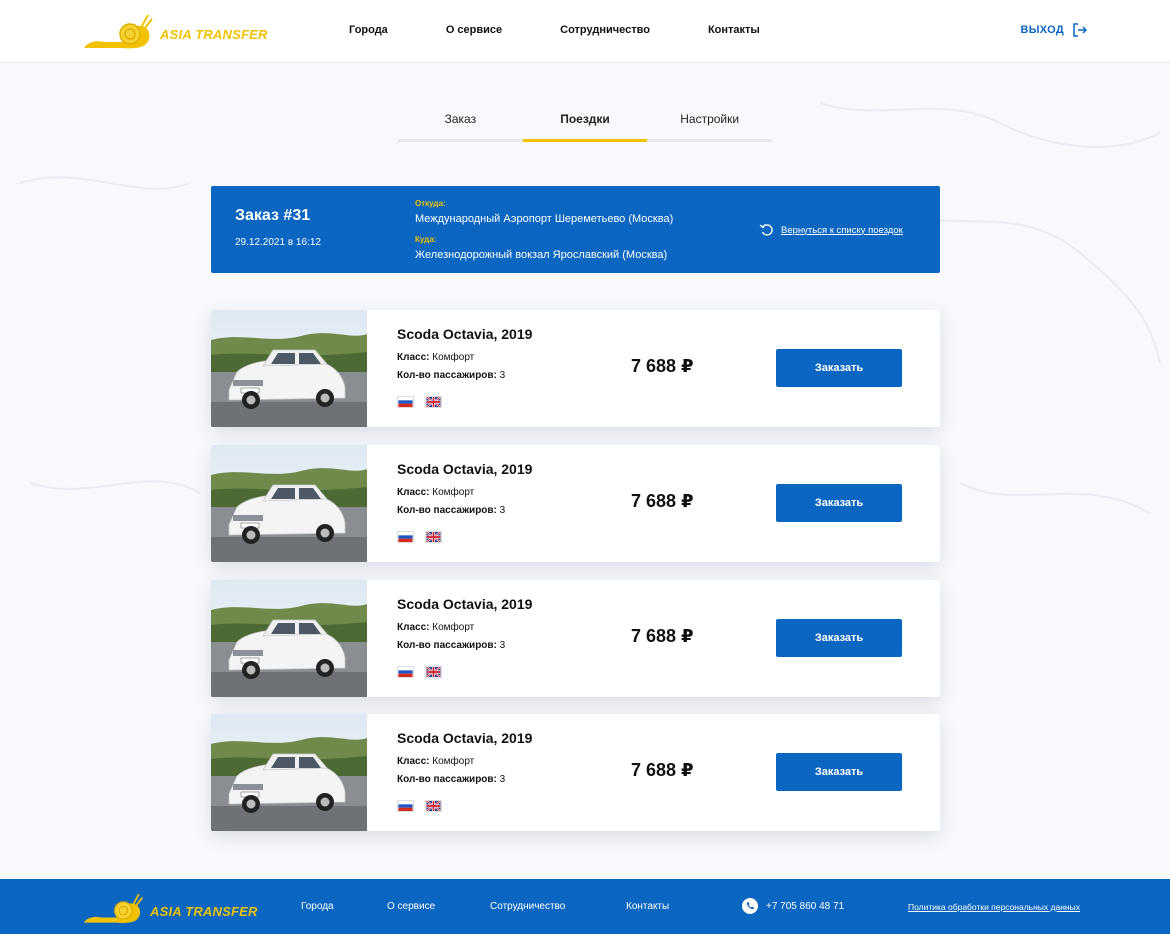 Image resolution: width=1170 pixels, height=934 pixels. What do you see at coordinates (474, 30) in the screenshot?
I see `nav-about: О сервисе` at bounding box center [474, 30].